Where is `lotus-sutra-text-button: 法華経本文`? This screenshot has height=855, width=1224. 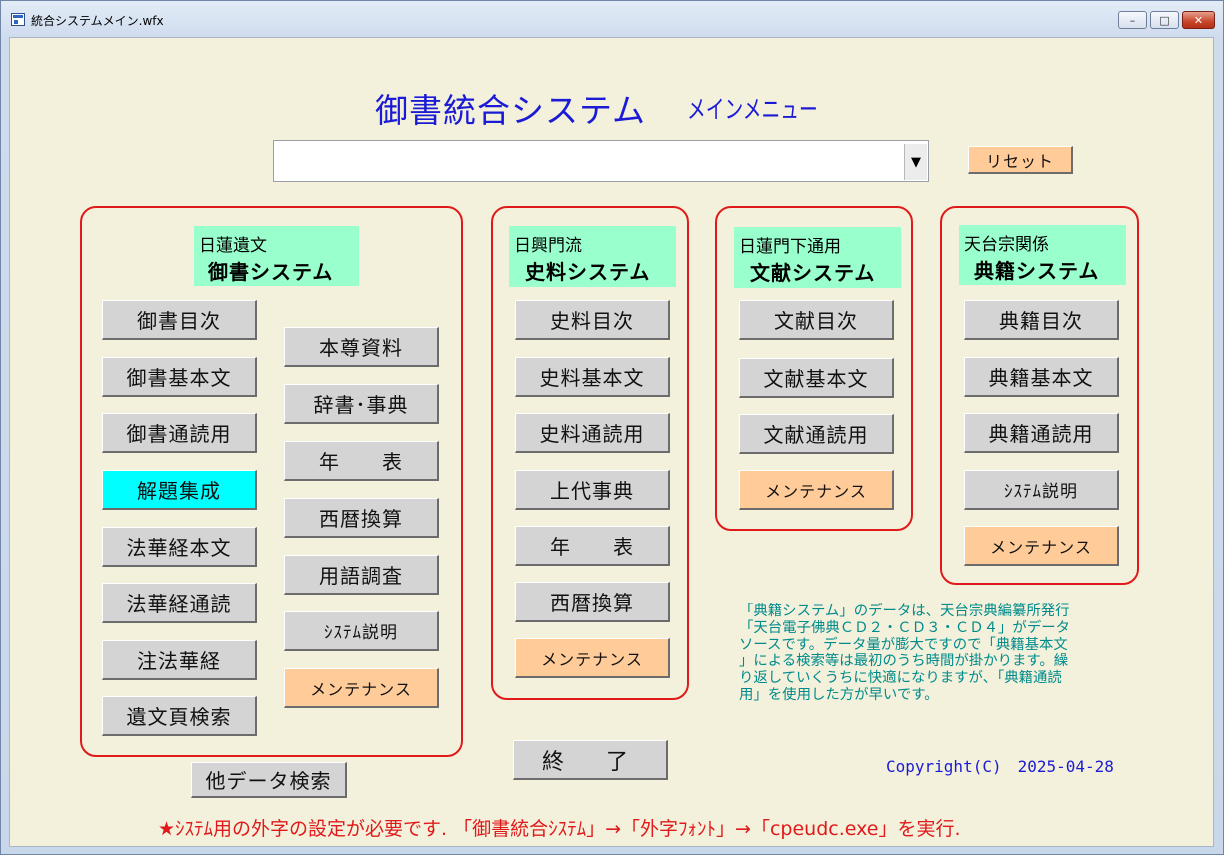
lotus-sutra-text-button: 法華経本文 is located at coordinates (179, 547).